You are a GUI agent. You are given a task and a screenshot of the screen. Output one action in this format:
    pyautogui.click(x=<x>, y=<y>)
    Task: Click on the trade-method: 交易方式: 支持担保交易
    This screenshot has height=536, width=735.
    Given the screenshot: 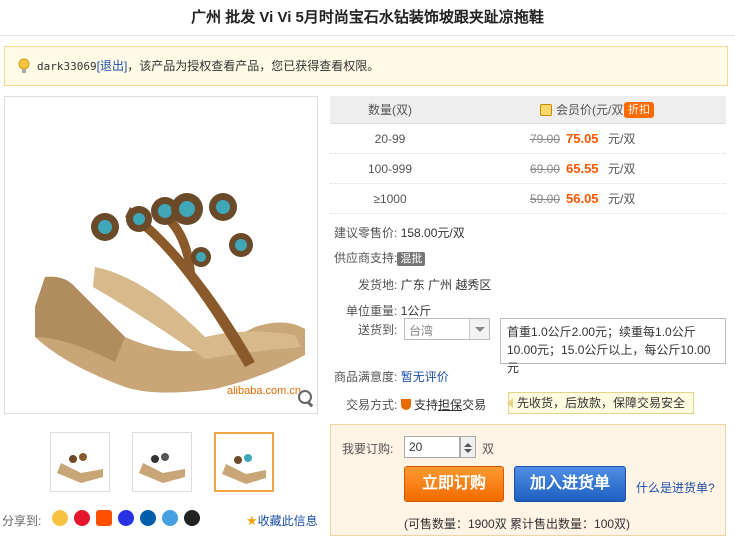 What is the action you would take?
    pyautogui.click(x=416, y=404)
    